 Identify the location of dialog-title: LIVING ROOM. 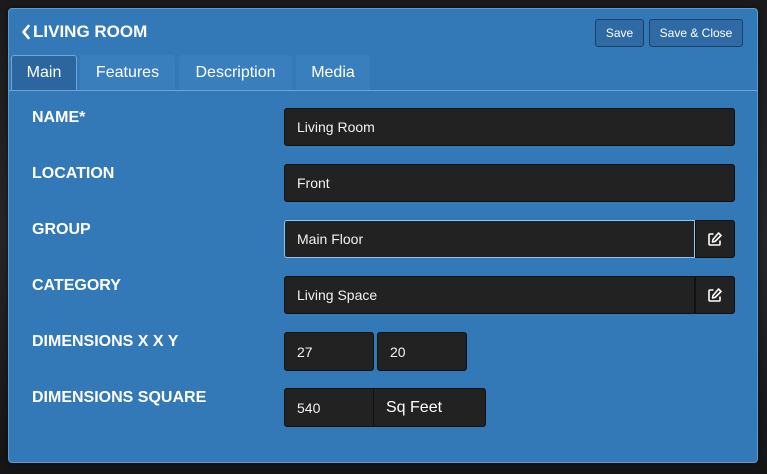
(90, 31).